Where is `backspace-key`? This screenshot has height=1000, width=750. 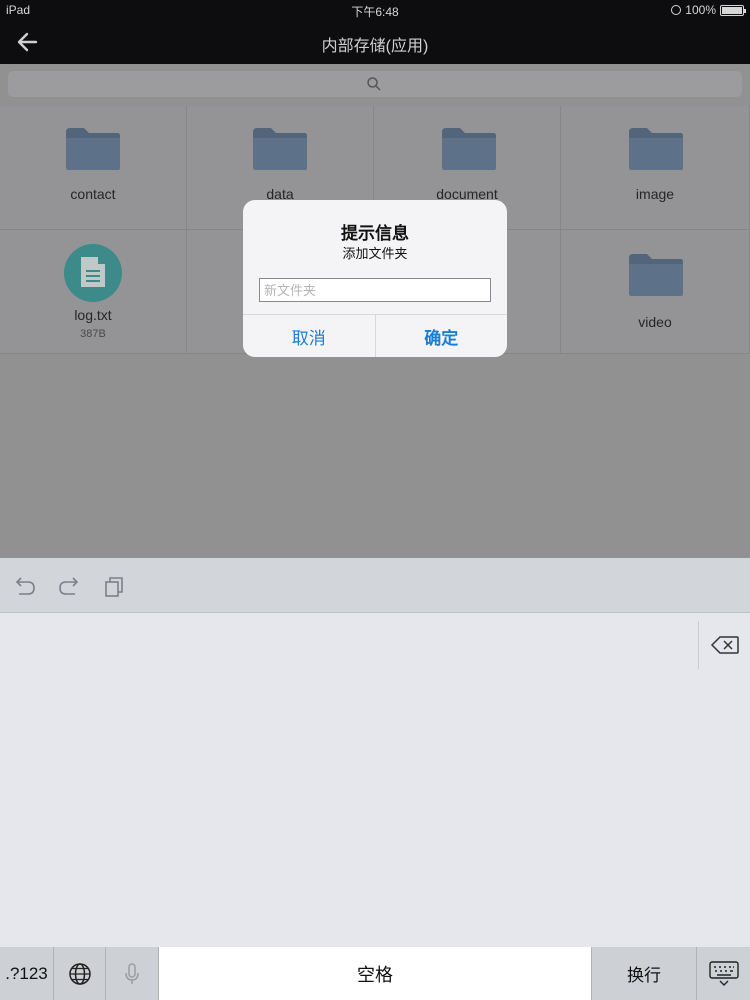
backspace-key is located at coordinates (724, 645).